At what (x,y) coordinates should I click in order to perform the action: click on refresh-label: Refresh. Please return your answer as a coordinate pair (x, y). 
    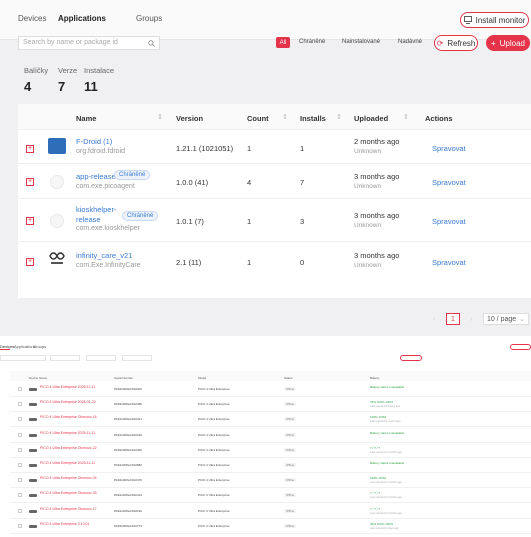
    Looking at the image, I should click on (461, 43).